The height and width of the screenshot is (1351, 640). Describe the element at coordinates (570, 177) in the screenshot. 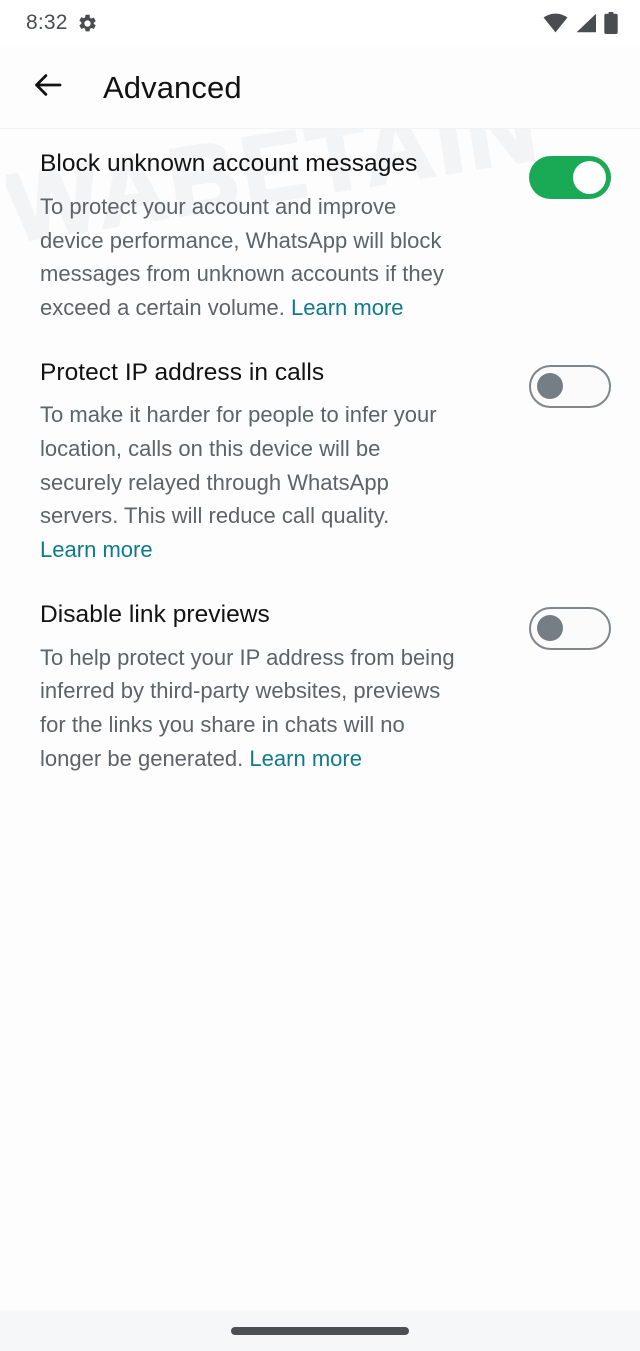

I see `toggle-block-unknown-account-messages` at that location.